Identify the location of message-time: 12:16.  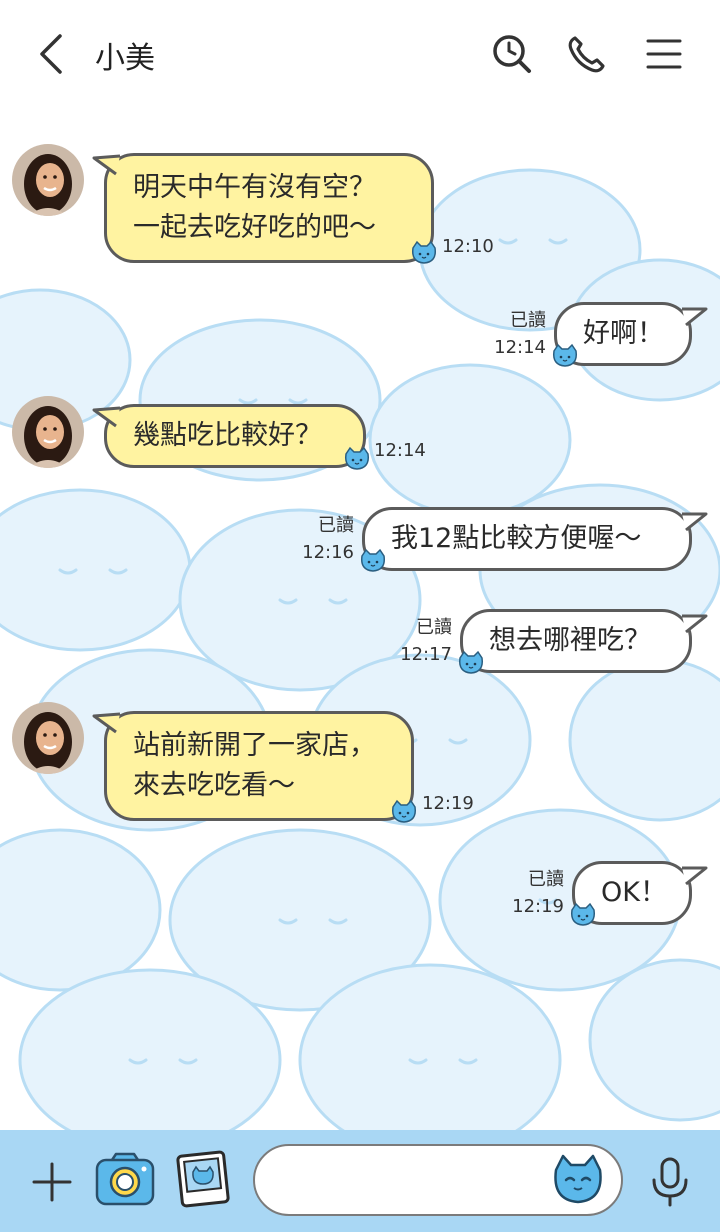
(328, 552).